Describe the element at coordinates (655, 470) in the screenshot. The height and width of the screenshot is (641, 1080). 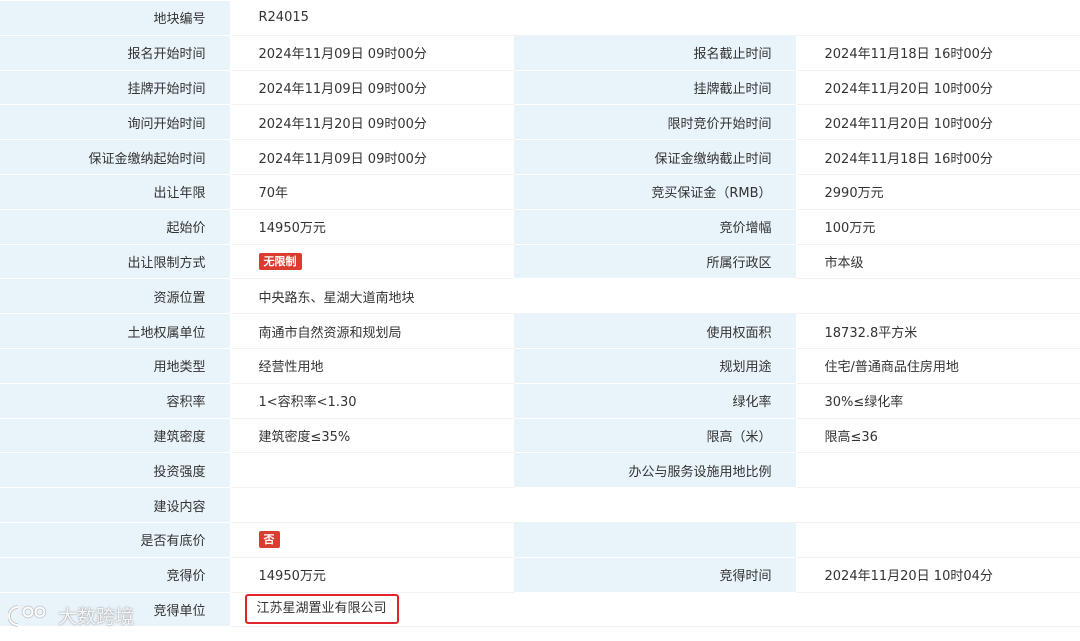
I see `label-office-ratio: 办公与服务设施用地比例` at that location.